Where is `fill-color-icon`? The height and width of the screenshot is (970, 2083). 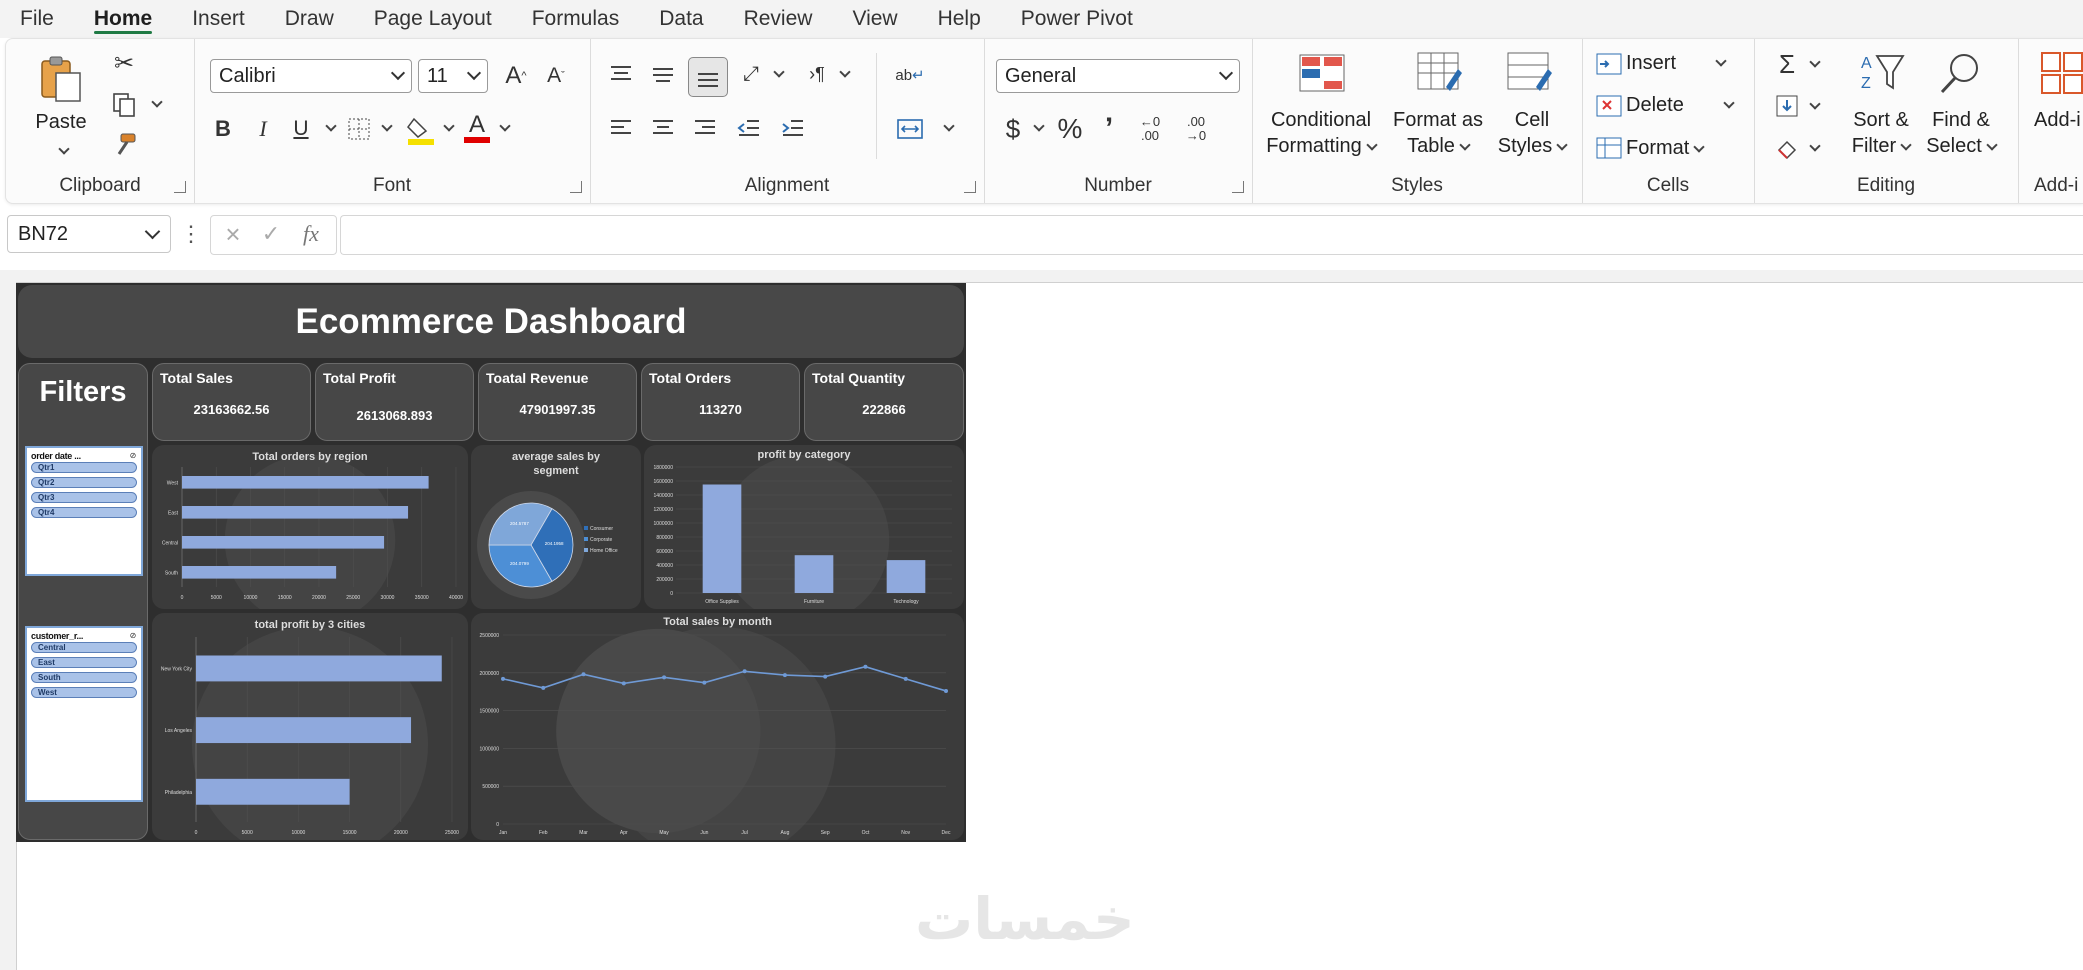
fill-color-icon is located at coordinates (421, 129).